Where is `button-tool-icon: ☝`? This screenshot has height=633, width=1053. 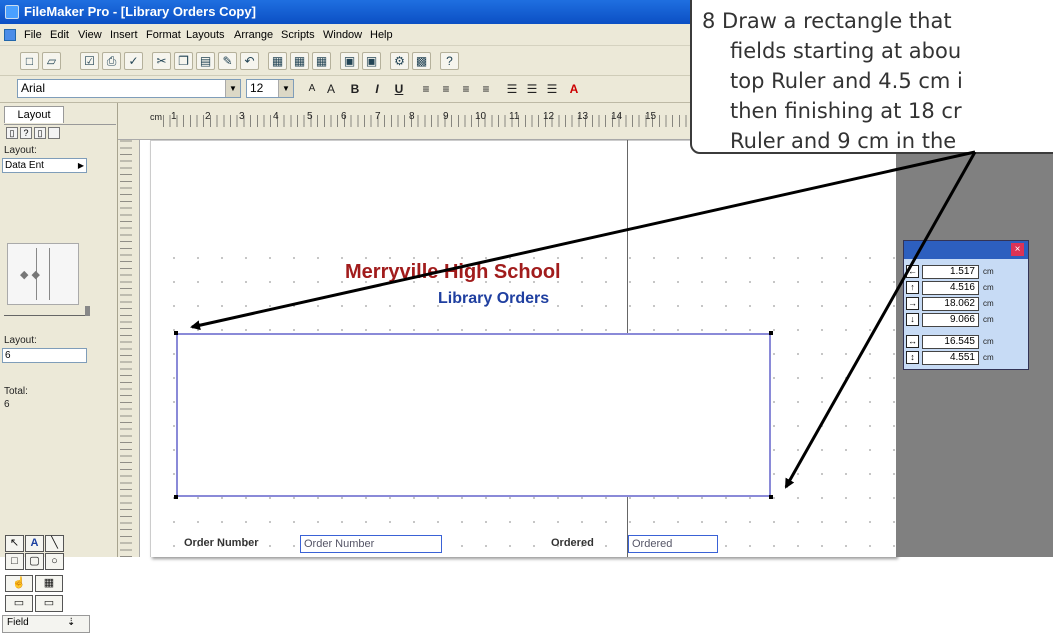 button-tool-icon: ☝ is located at coordinates (19, 583).